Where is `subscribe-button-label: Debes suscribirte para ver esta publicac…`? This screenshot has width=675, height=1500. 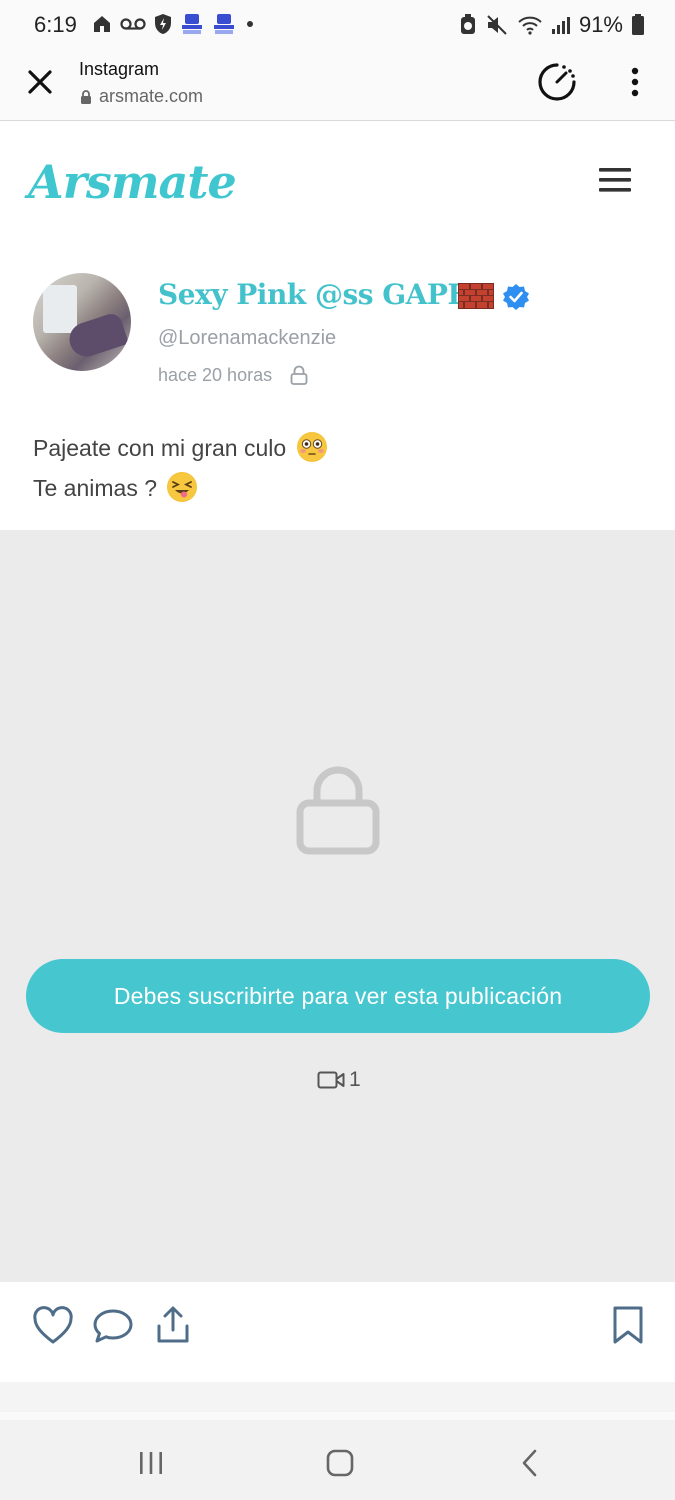 subscribe-button-label: Debes suscribirte para ver esta publicac… is located at coordinates (338, 995).